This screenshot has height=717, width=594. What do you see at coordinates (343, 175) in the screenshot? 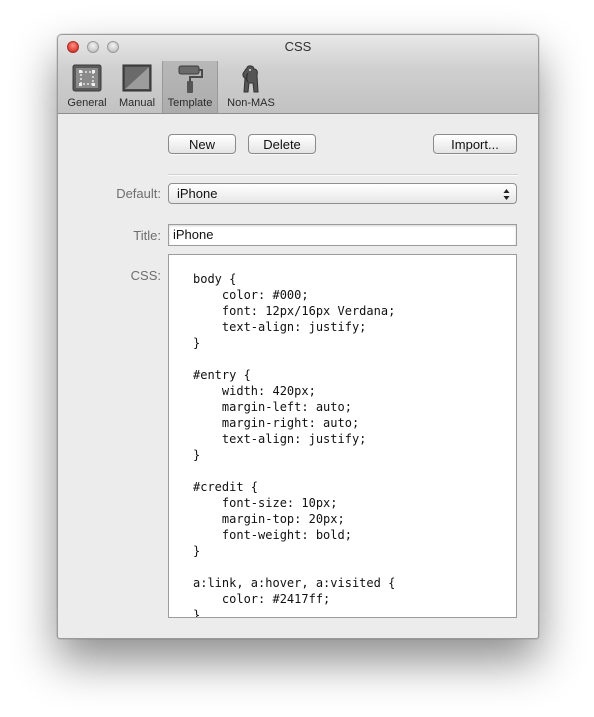
I see `divider` at bounding box center [343, 175].